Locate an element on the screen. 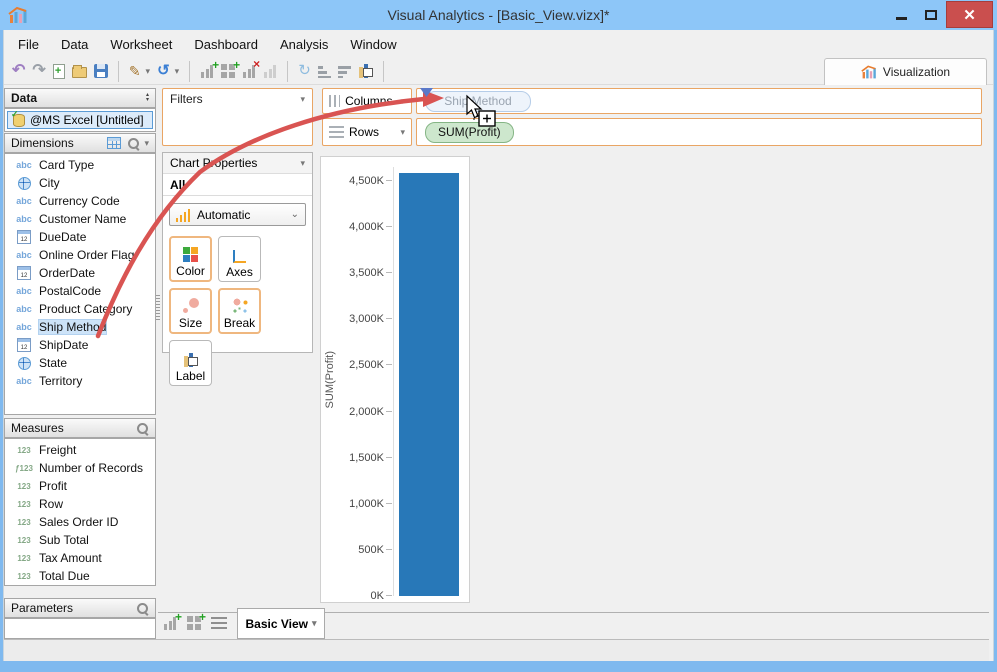  rows-shelf-label: Rows ▾ is located at coordinates (367, 132).